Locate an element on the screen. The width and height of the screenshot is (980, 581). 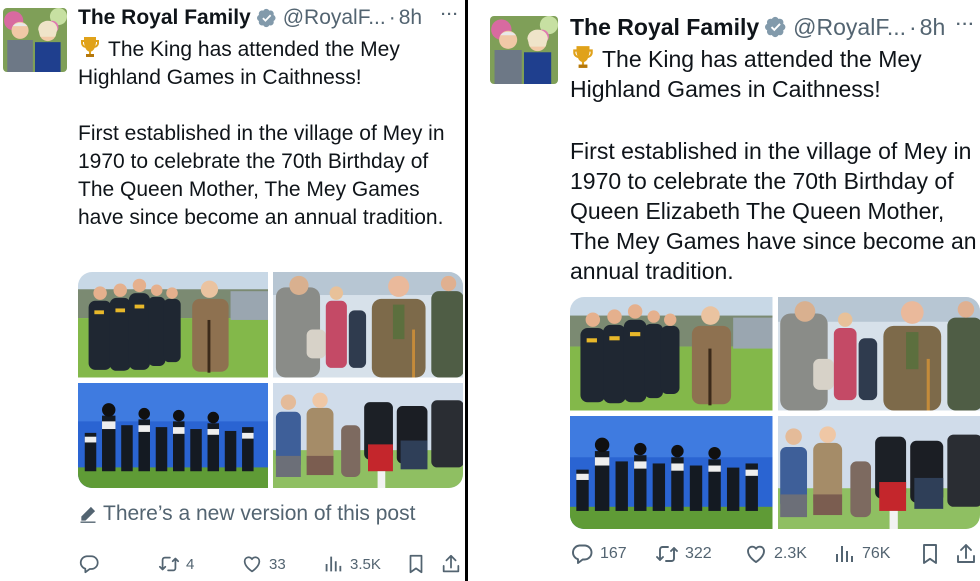
retweet-button: 4 is located at coordinates (176, 564).